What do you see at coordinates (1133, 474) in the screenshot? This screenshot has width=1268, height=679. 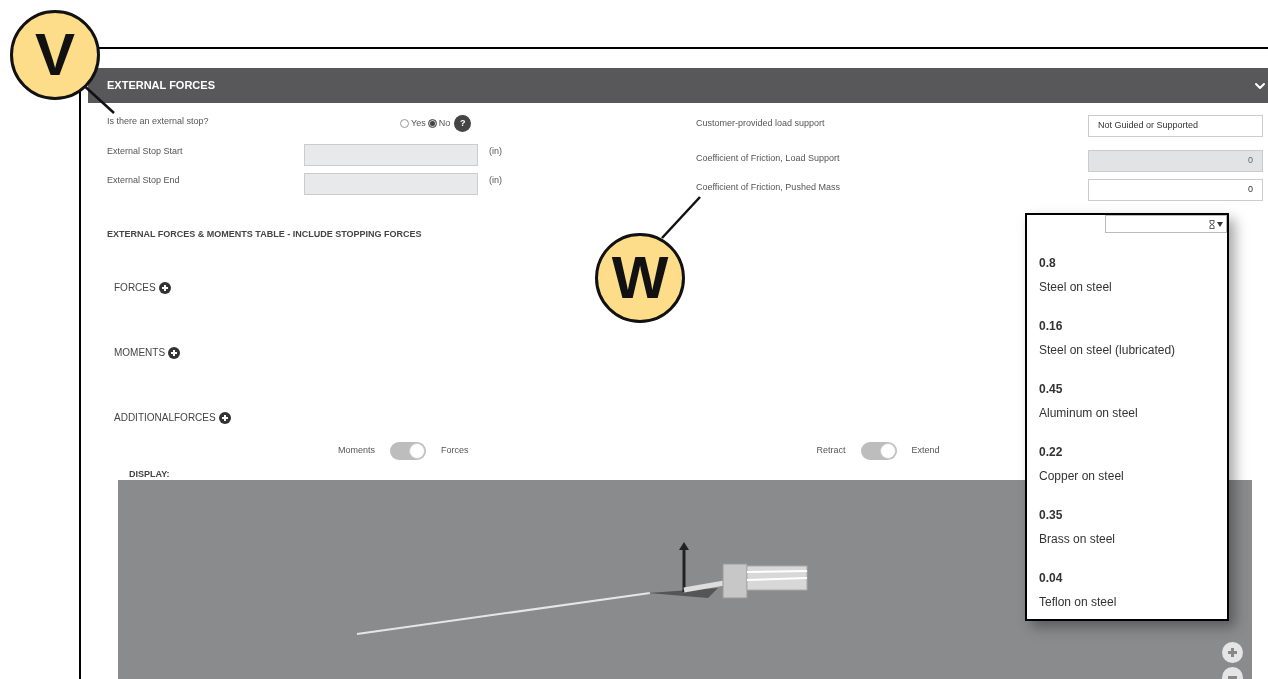 I see `dropdown-option: 0.22 Copper on steel` at bounding box center [1133, 474].